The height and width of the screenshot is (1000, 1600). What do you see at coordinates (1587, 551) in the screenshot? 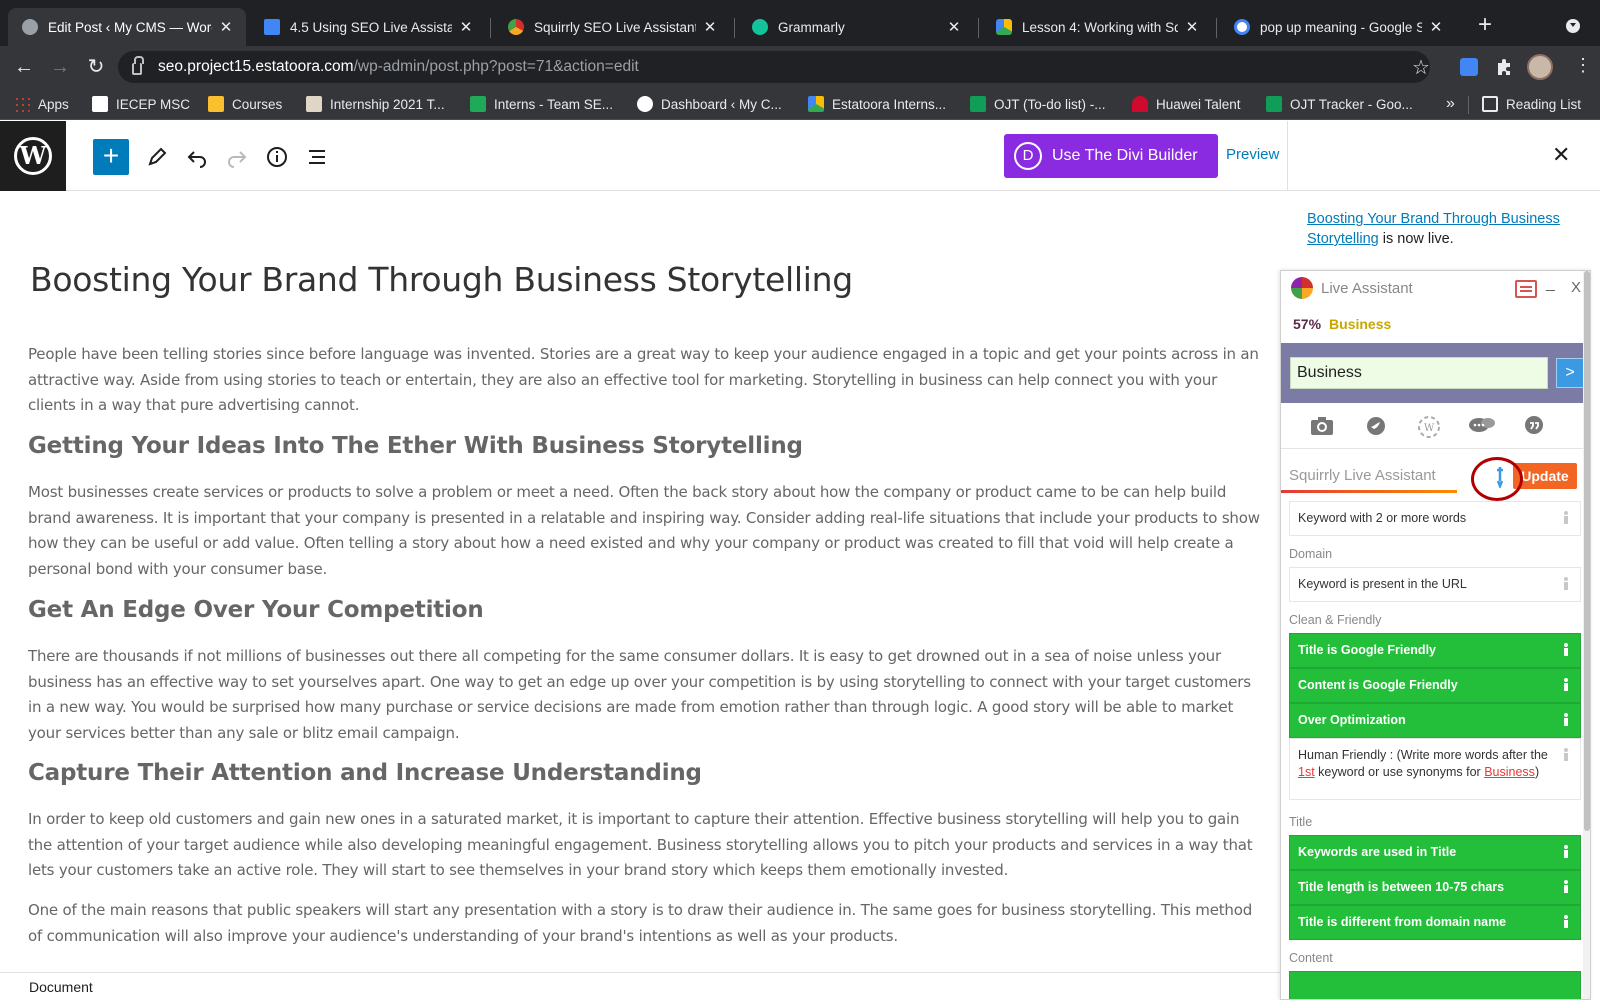
I see `scrollbar-thumb` at bounding box center [1587, 551].